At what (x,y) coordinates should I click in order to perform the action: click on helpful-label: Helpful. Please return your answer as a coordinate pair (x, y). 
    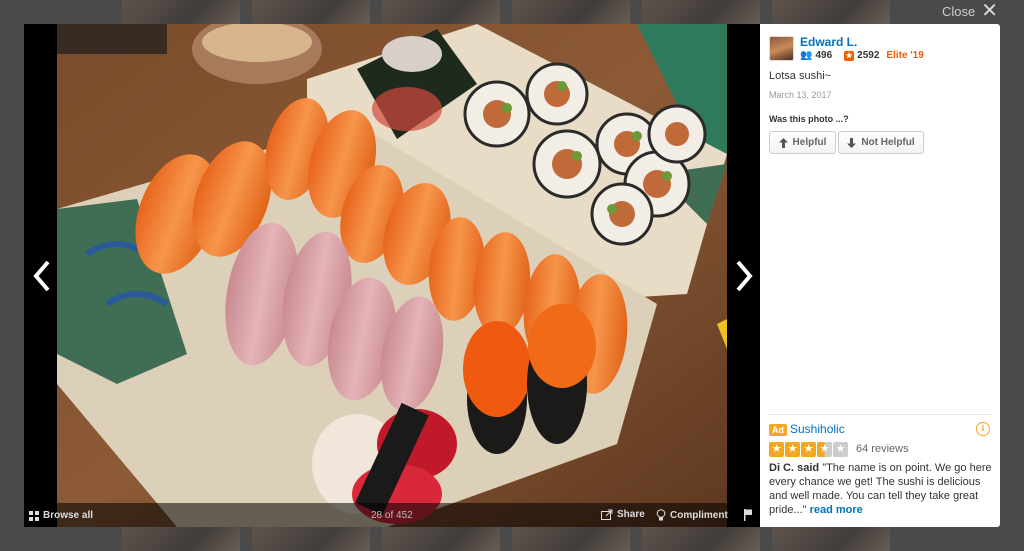
    Looking at the image, I should click on (809, 142).